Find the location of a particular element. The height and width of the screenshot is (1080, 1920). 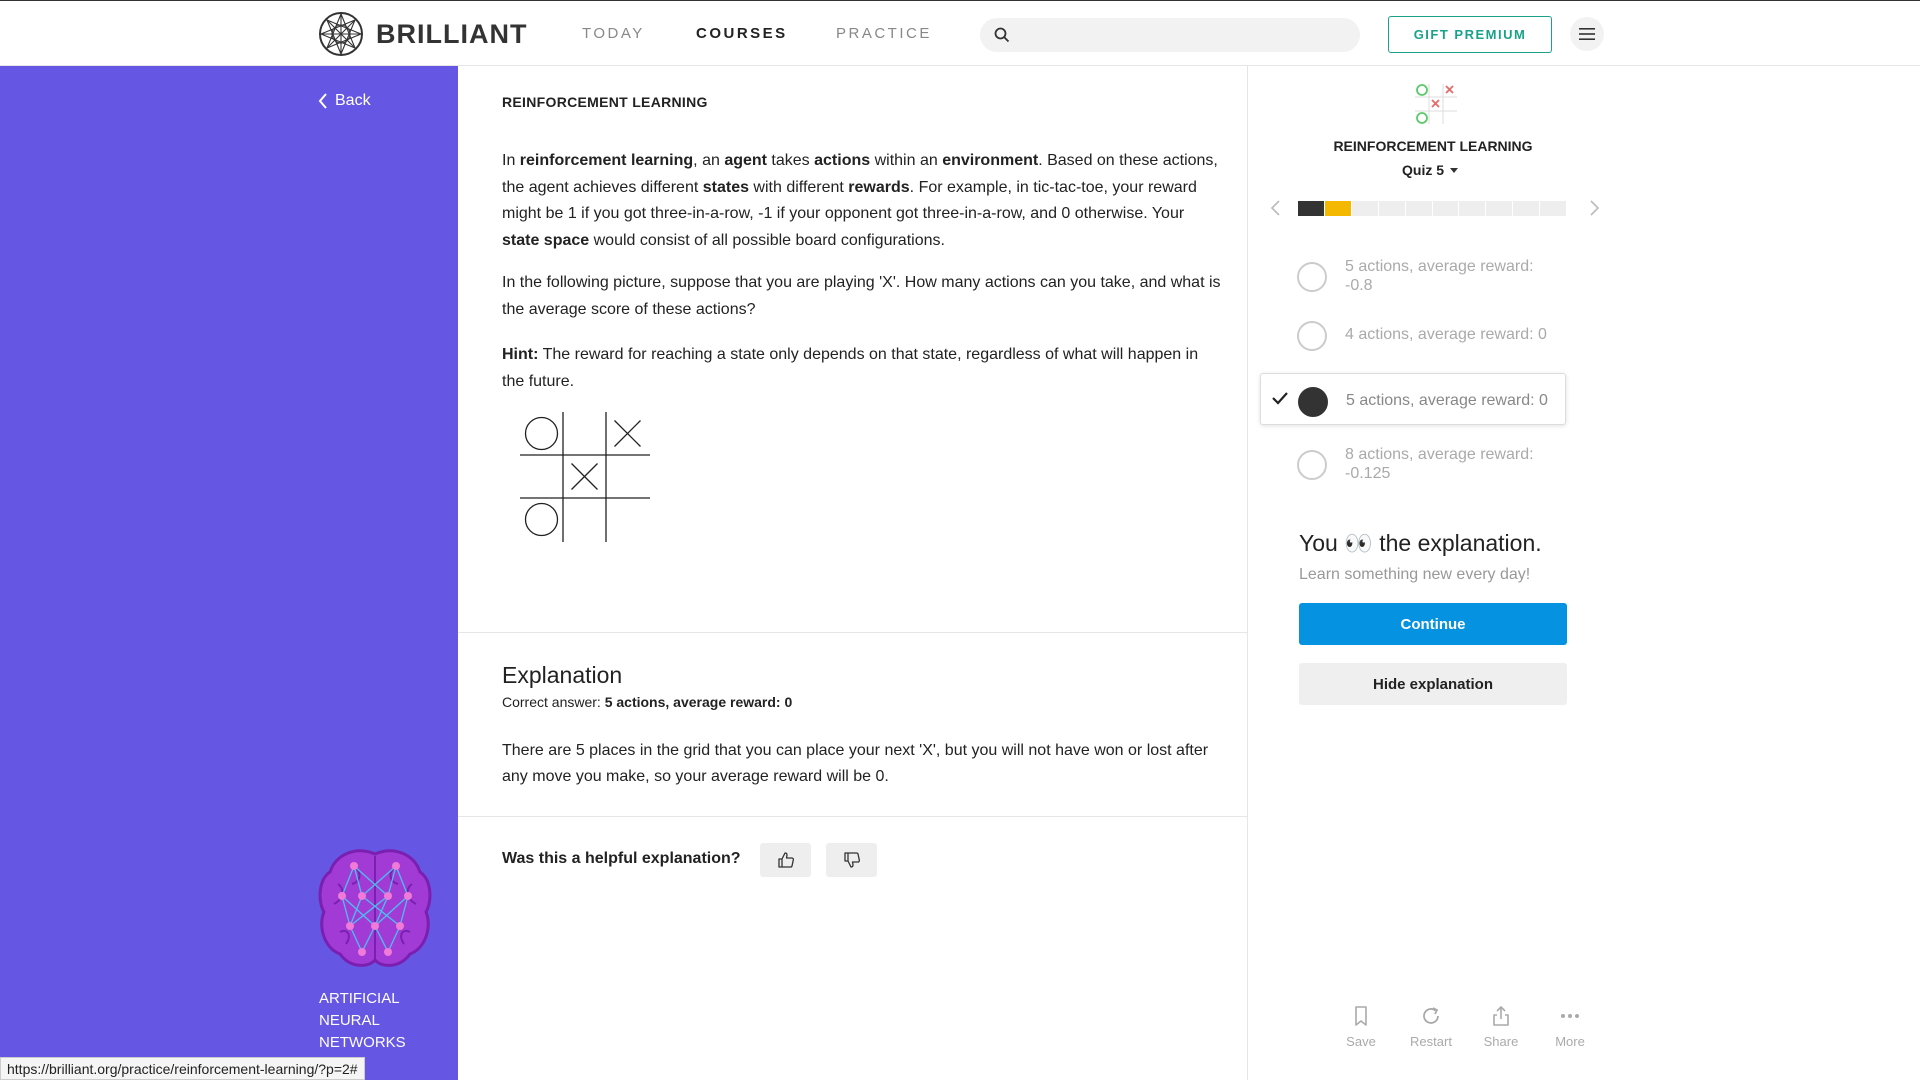

eyes-emoji: 👀 is located at coordinates (1358, 543).